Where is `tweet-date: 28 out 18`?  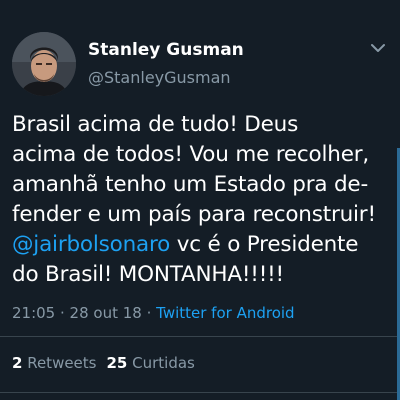
tweet-date: 28 out 18 is located at coordinates (105, 313).